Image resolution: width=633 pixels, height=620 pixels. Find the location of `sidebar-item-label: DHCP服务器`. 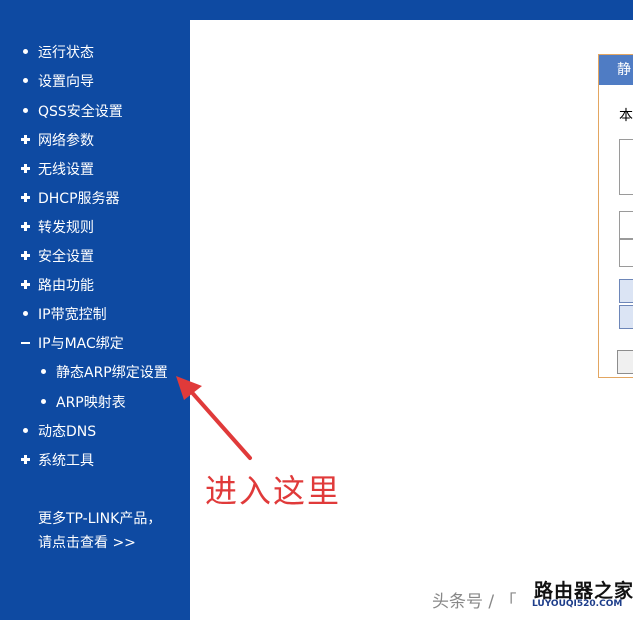

sidebar-item-label: DHCP服务器 is located at coordinates (79, 199).